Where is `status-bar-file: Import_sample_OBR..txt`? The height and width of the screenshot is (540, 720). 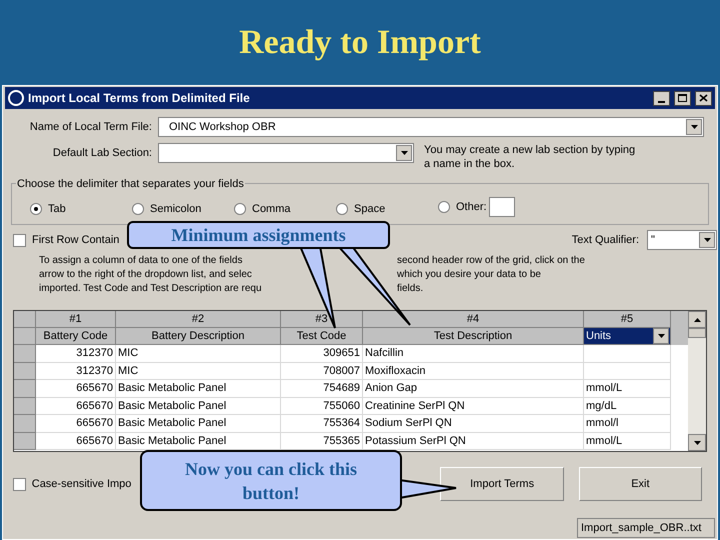 status-bar-file: Import_sample_OBR..txt is located at coordinates (646, 528).